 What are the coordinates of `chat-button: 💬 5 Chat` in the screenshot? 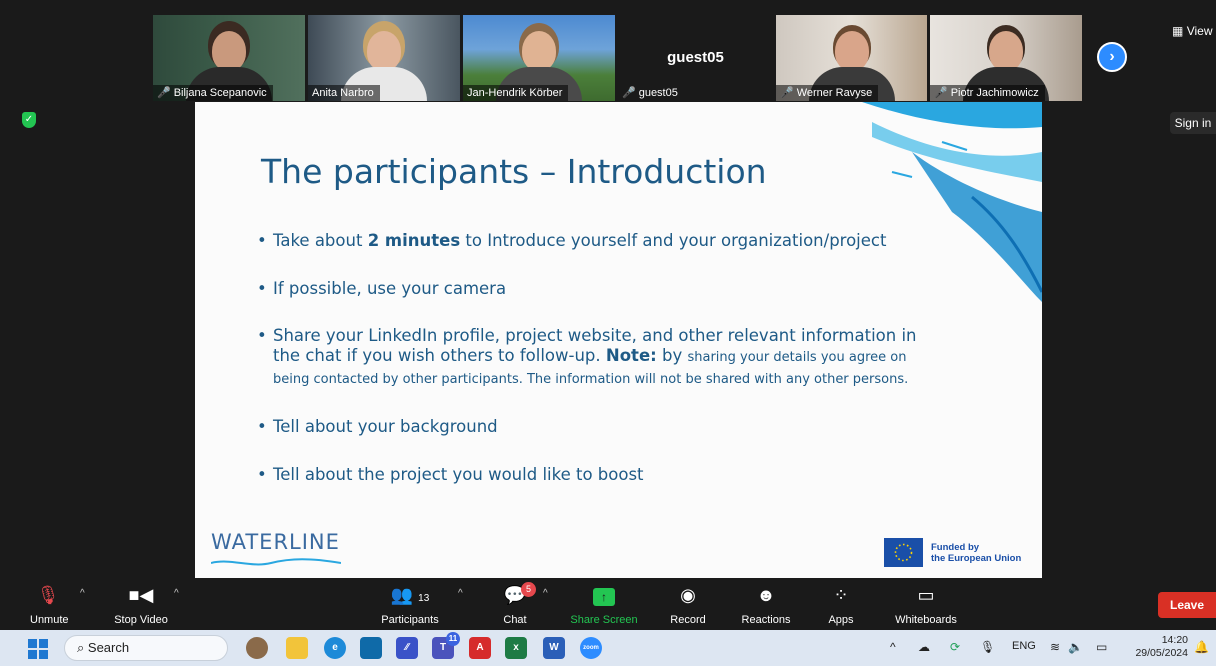 It's located at (518, 604).